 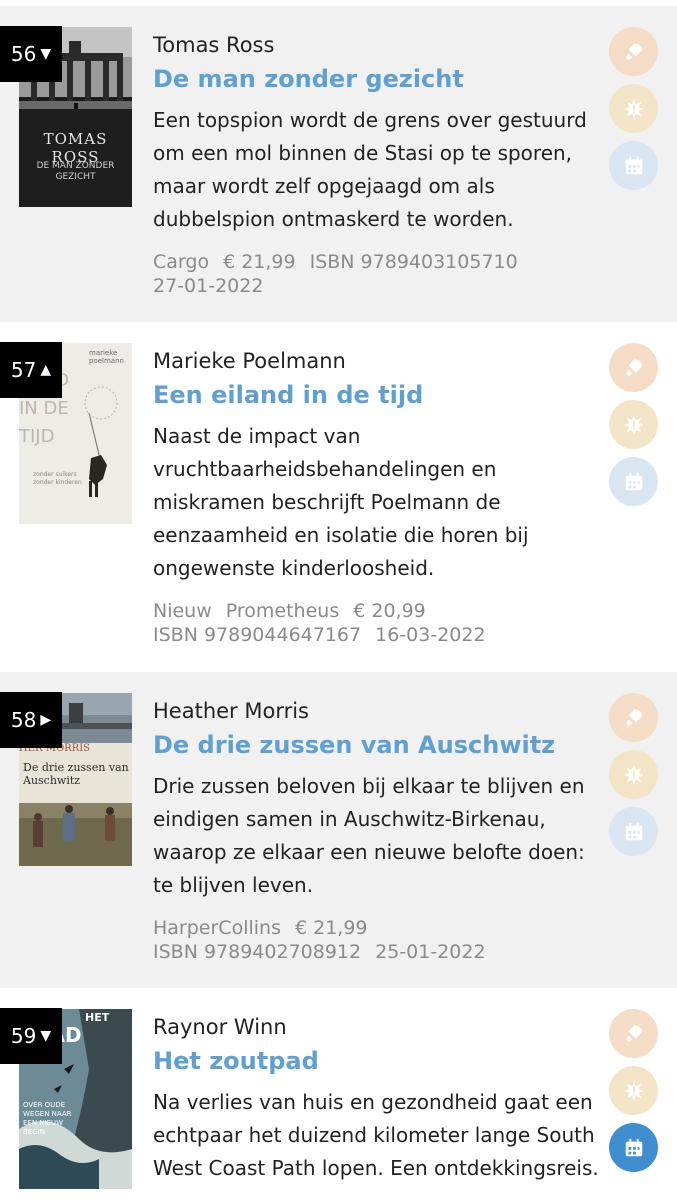 I want to click on isbn: ISBN 9789402708912, so click(x=257, y=952).